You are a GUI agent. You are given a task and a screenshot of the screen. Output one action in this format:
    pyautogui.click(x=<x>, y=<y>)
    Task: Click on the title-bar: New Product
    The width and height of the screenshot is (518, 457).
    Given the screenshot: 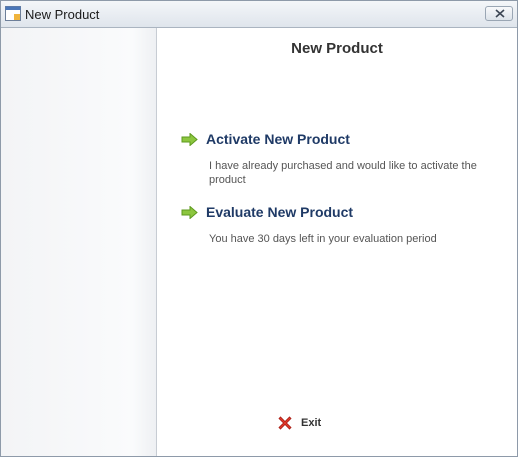 What is the action you would take?
    pyautogui.click(x=259, y=14)
    